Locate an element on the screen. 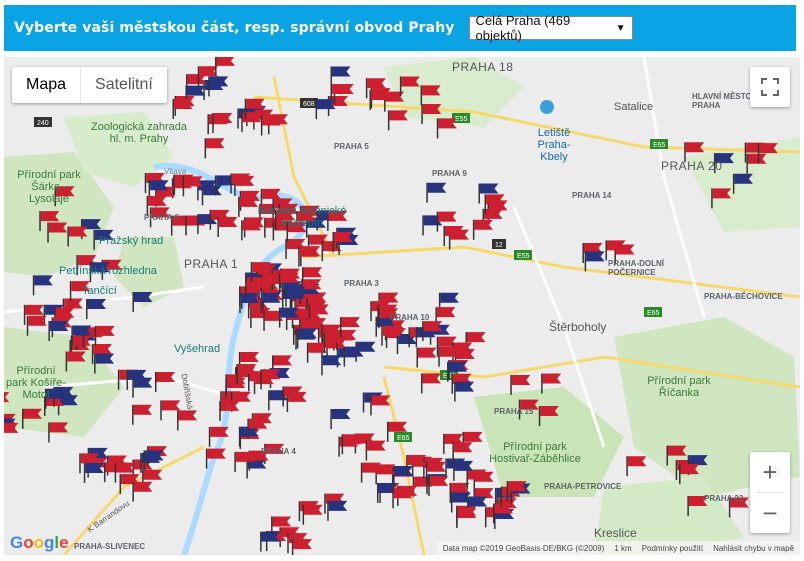 The height and width of the screenshot is (561, 804). scale-label: 1 km is located at coordinates (623, 548).